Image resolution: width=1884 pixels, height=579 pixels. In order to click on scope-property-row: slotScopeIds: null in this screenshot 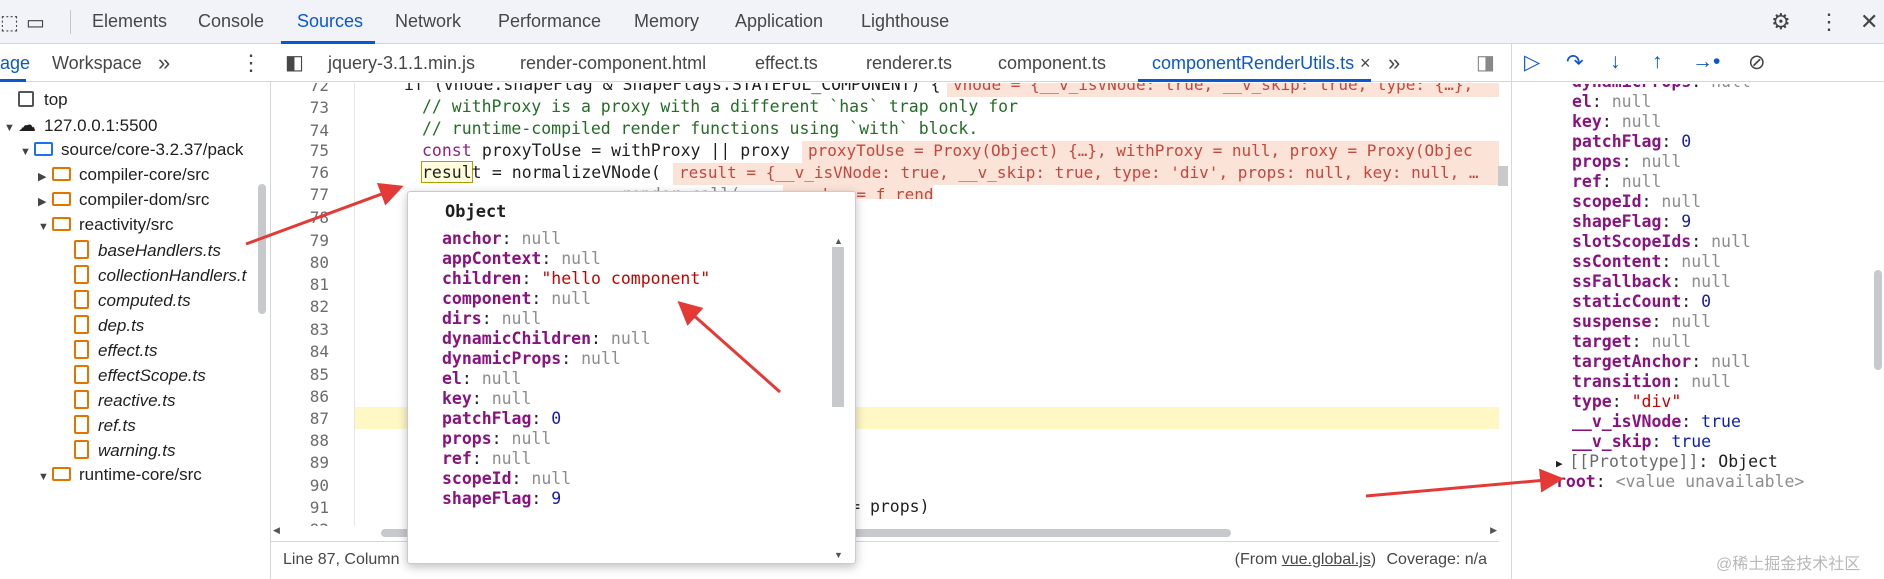, I will do `click(1661, 241)`.